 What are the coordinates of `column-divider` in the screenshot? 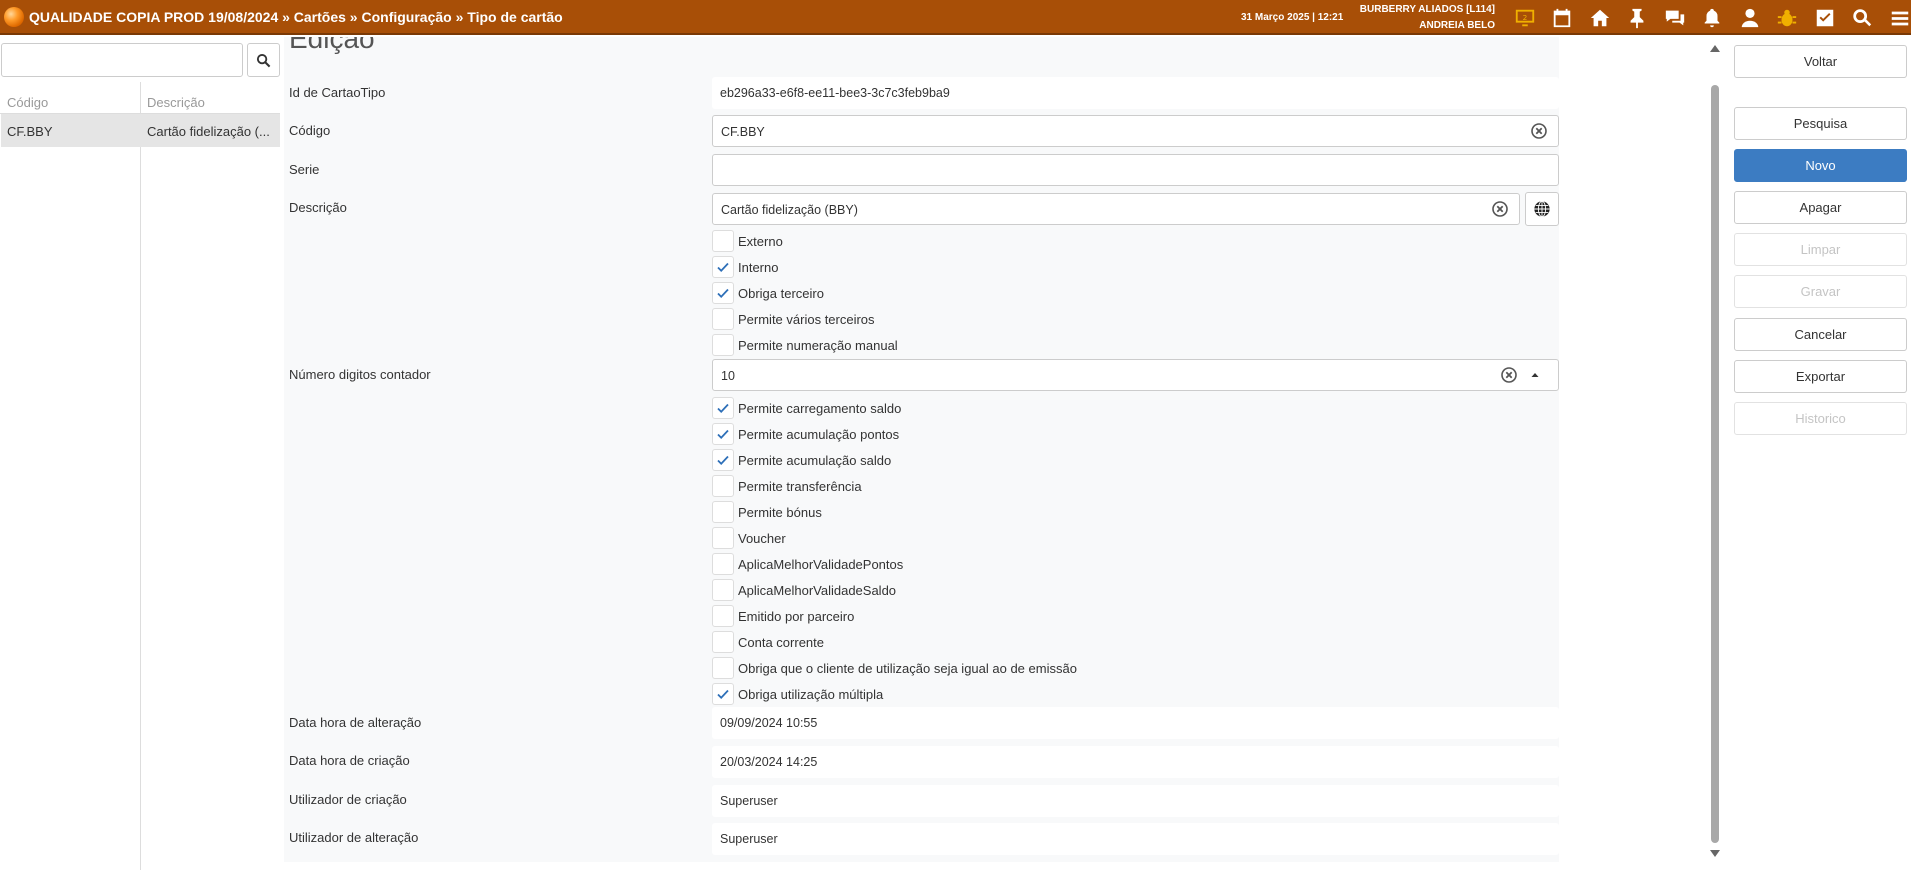 It's located at (140, 476).